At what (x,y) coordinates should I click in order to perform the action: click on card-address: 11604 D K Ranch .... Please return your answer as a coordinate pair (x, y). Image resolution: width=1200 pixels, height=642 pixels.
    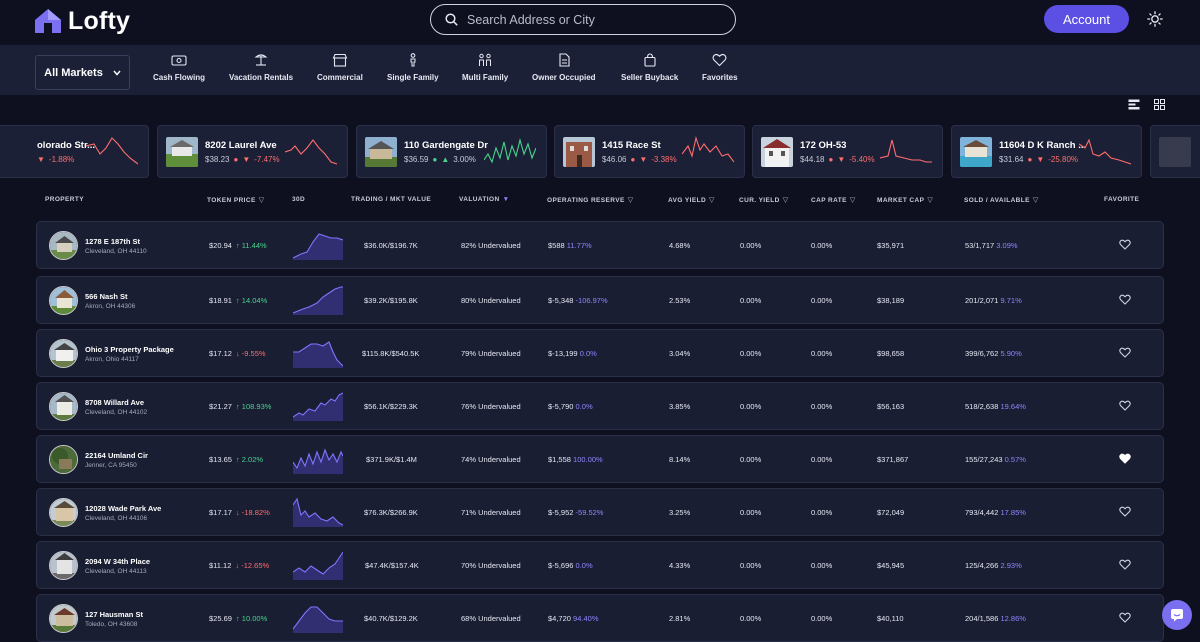
    Looking at the image, I should click on (1043, 145).